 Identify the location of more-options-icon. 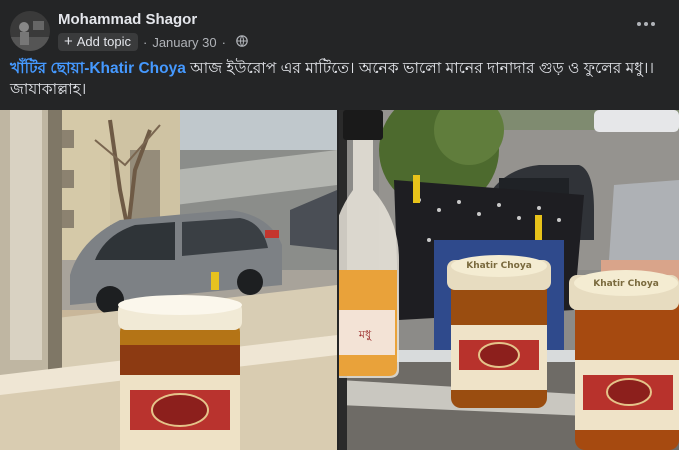
(646, 24).